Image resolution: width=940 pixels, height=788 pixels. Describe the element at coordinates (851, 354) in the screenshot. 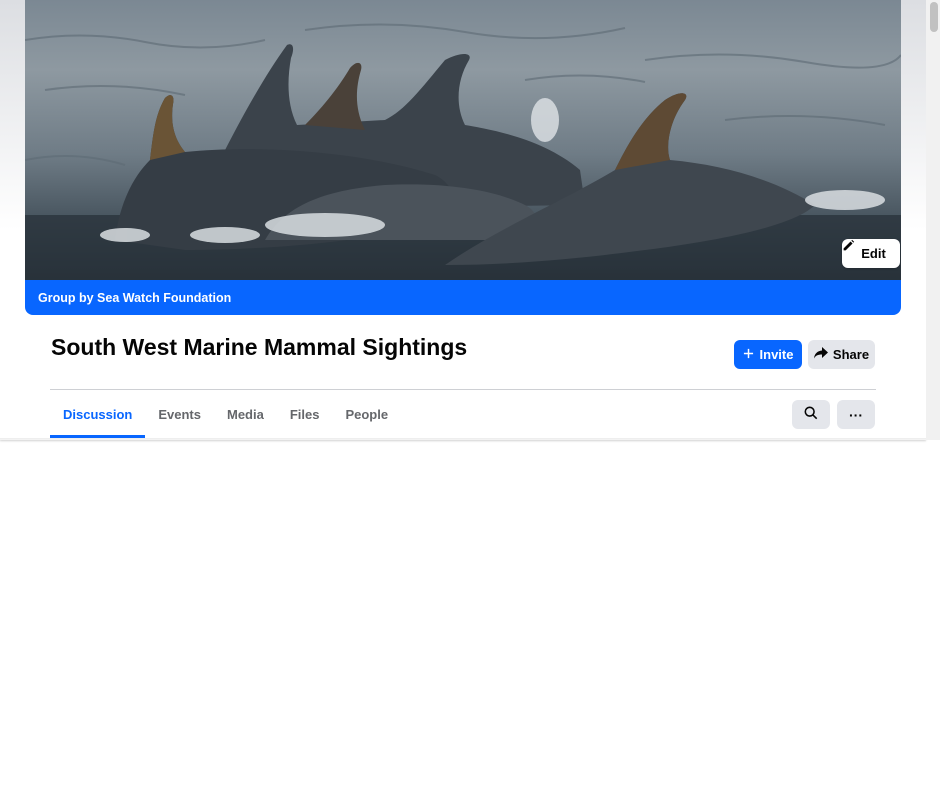

I see `share-label: Share` at that location.